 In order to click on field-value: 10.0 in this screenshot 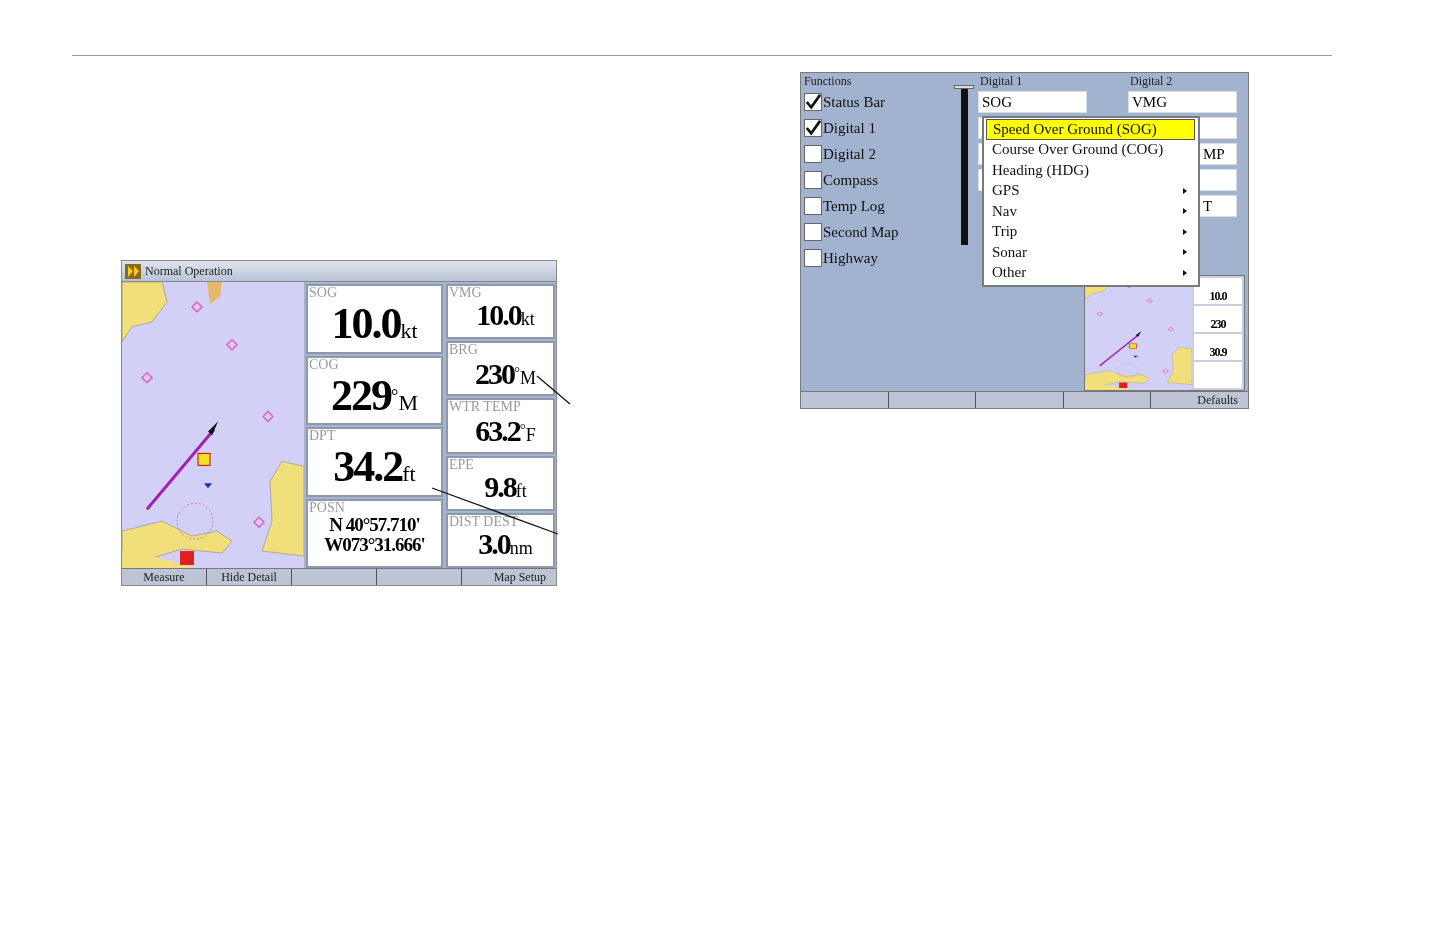, I will do `click(1218, 296)`.